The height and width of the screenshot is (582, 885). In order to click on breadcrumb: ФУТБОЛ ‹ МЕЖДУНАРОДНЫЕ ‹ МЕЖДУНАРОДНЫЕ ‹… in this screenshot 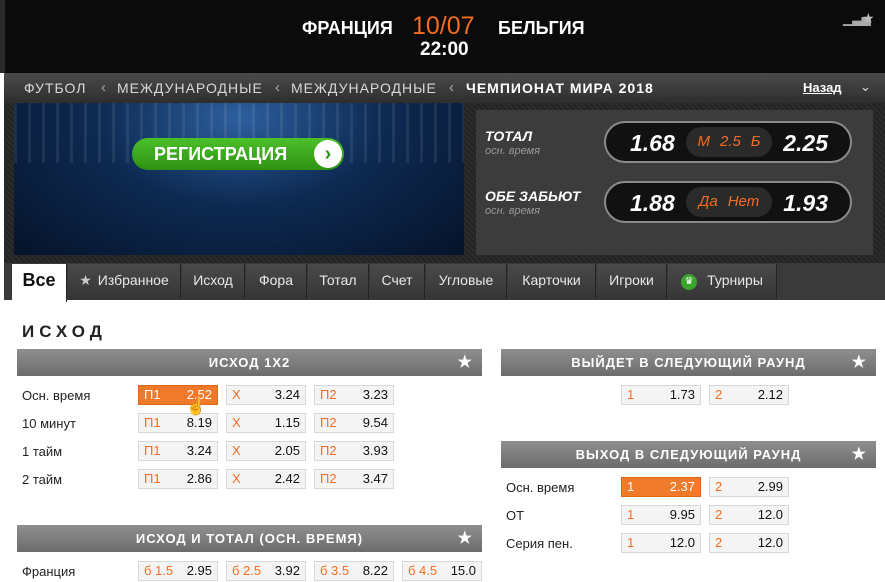, I will do `click(444, 88)`.